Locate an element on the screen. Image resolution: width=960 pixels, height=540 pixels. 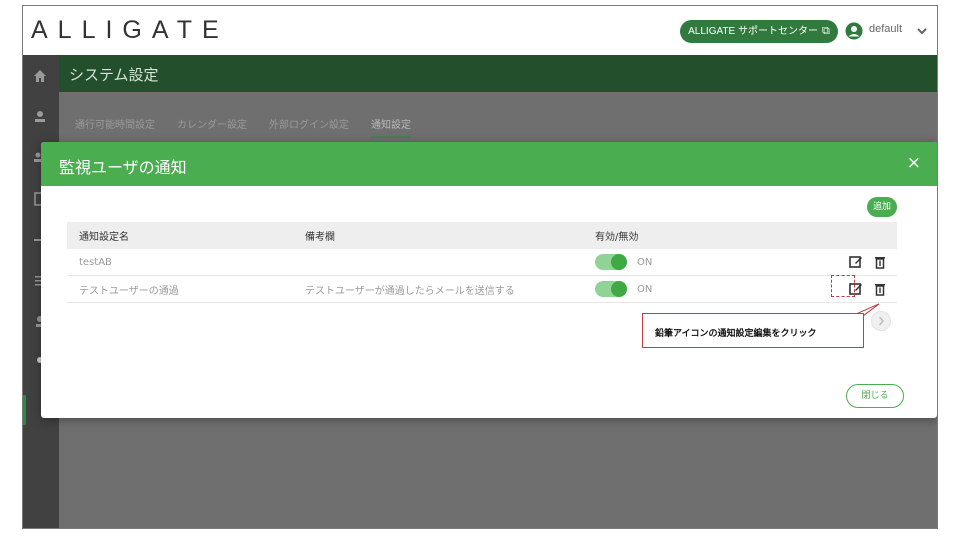
modal-header: 監視ユーザの通知 × is located at coordinates (489, 164).